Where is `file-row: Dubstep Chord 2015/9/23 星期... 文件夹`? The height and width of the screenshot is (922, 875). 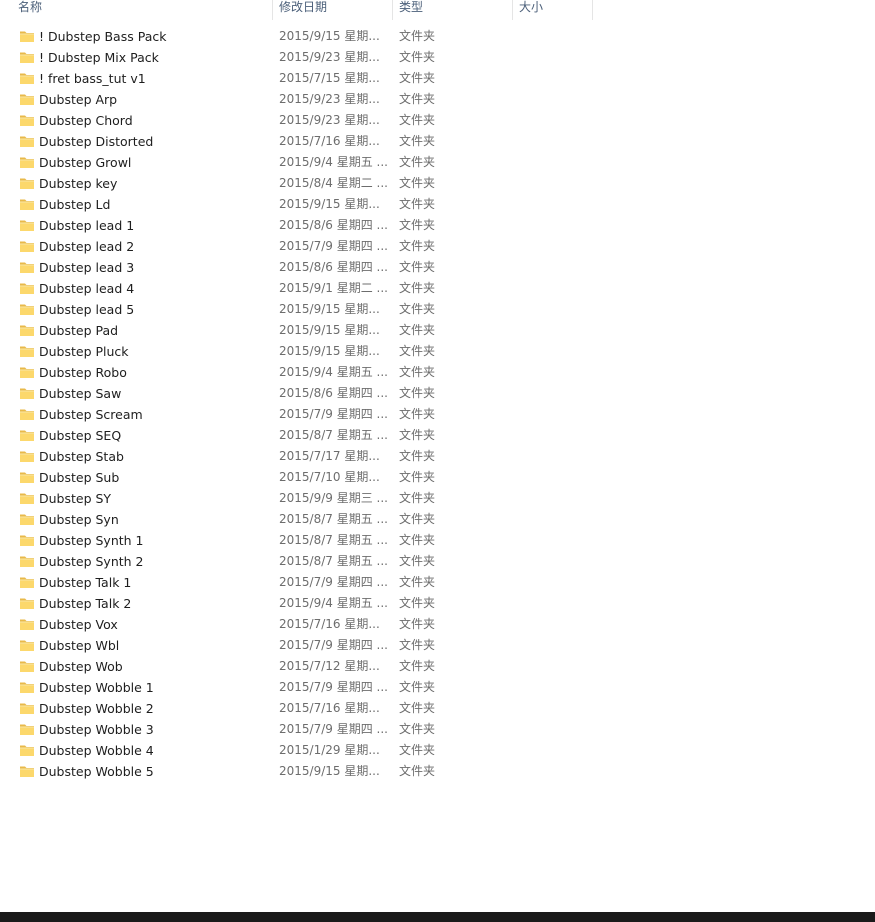
file-row: Dubstep Chord 2015/9/23 星期... 文件夹 is located at coordinates (437, 120).